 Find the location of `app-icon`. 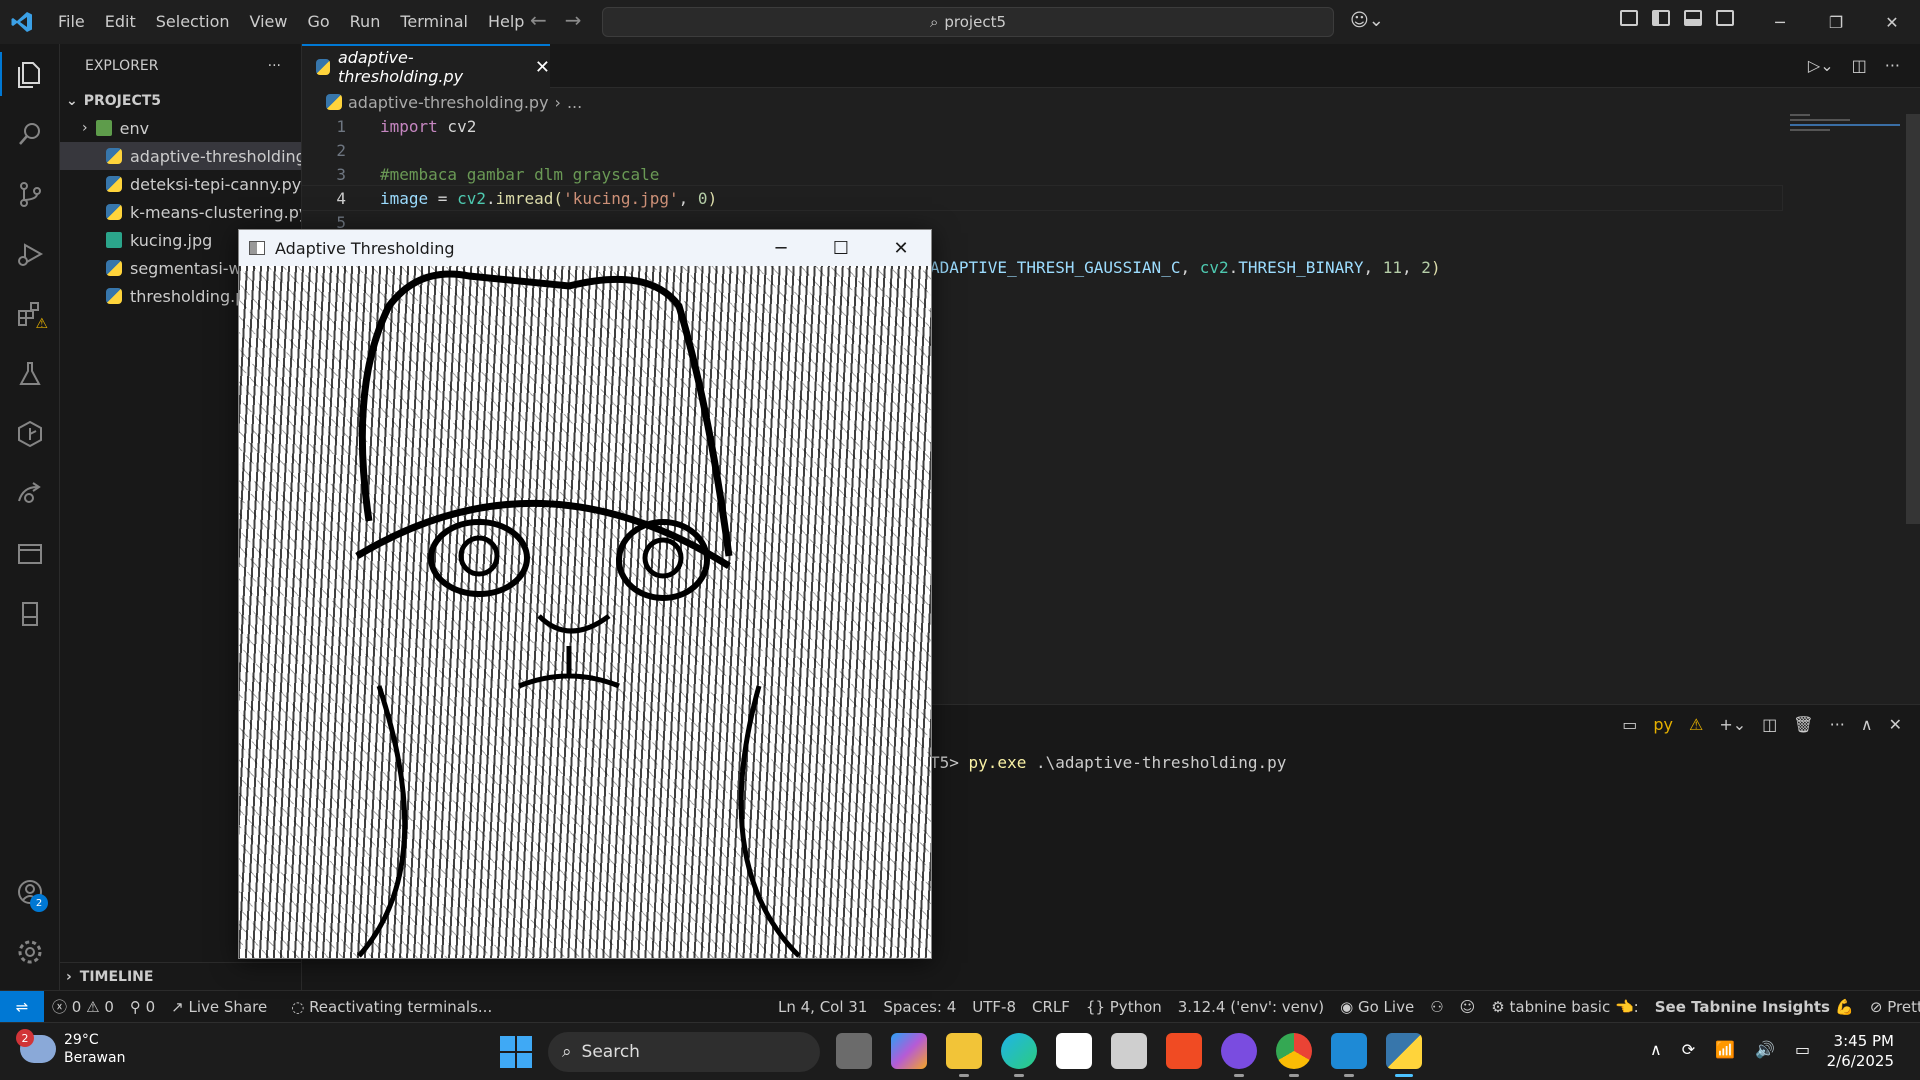

app-icon is located at coordinates (1129, 1051).